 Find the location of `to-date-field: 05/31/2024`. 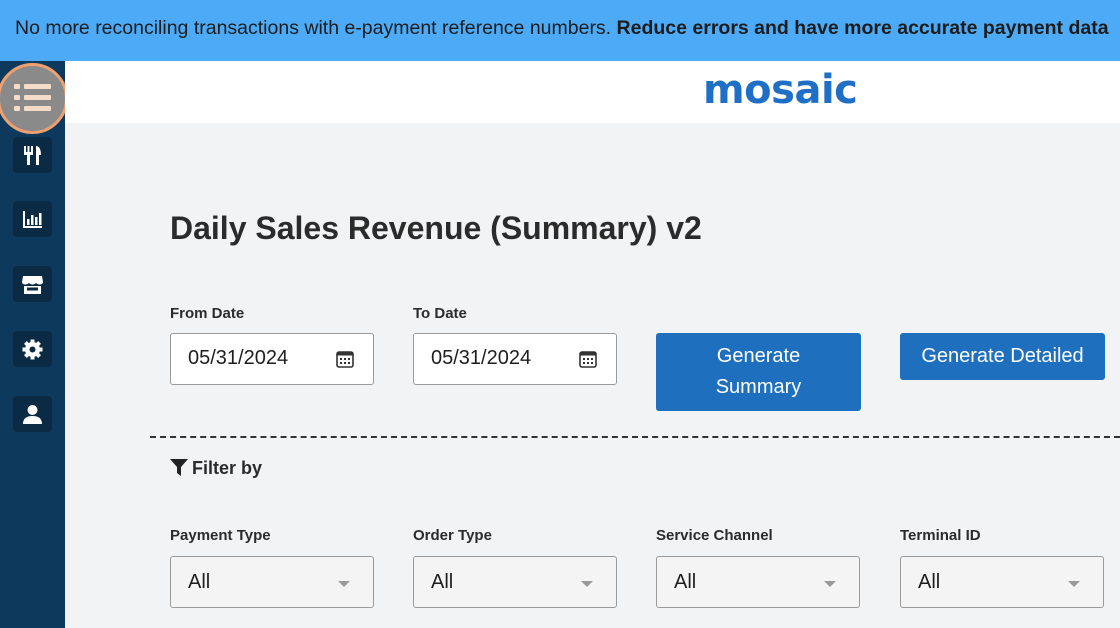

to-date-field: 05/31/2024 is located at coordinates (515, 359).